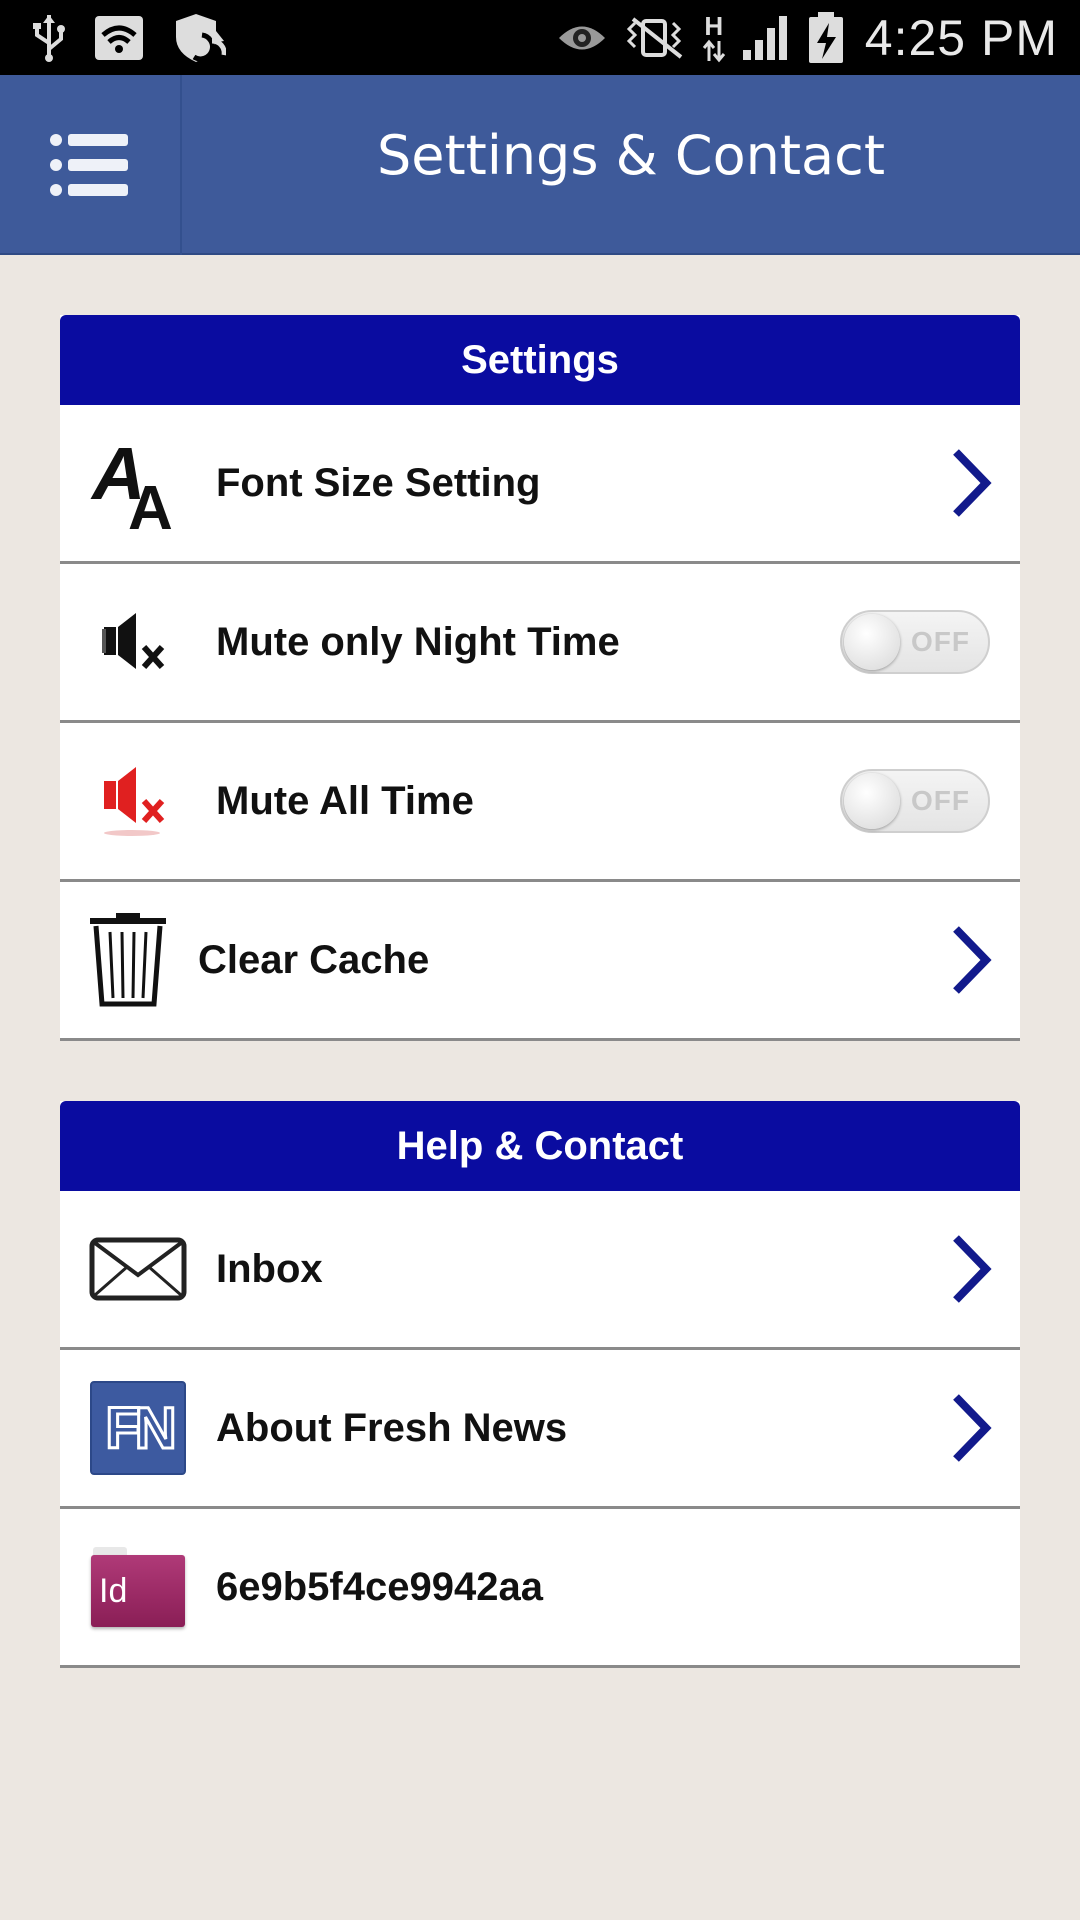 This screenshot has width=1080, height=1920. I want to click on device-id-label: 6e9b5f4ce9942aa, so click(379, 1586).